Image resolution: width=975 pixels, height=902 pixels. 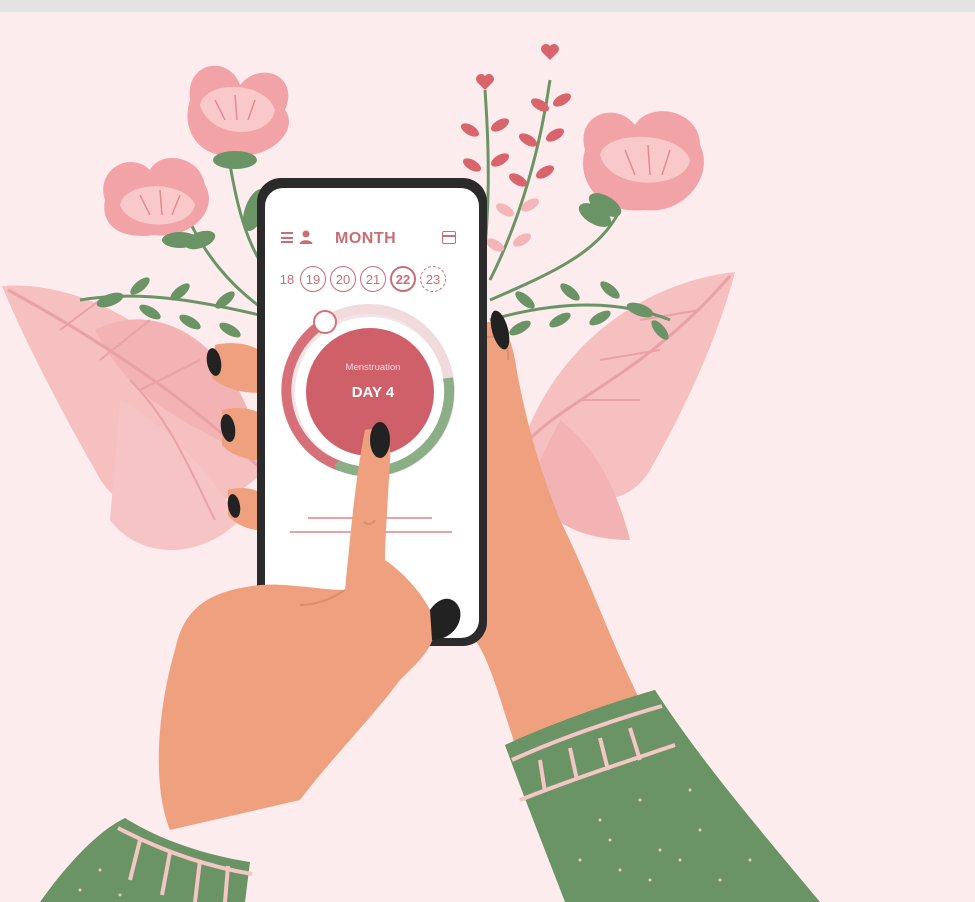 I want to click on day-item: 18, so click(x=287, y=279).